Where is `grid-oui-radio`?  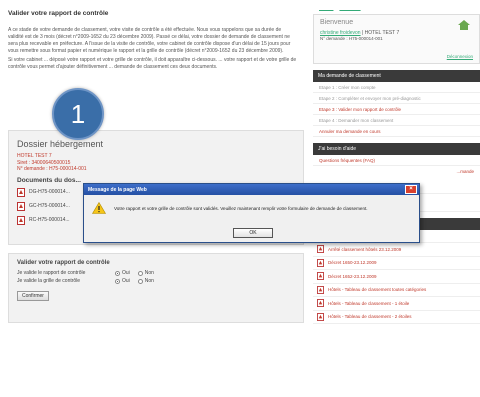
grid-oui-radio is located at coordinates (117, 281).